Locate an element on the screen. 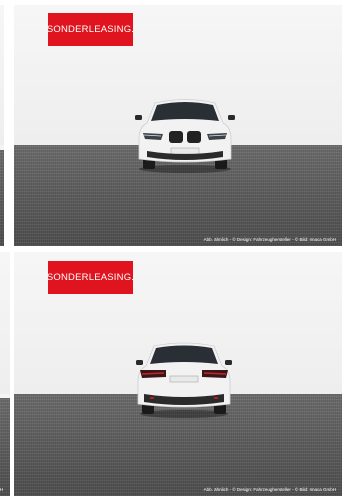 This screenshot has width=344, height=499. previous-slide-peek: H is located at coordinates (5, 374).